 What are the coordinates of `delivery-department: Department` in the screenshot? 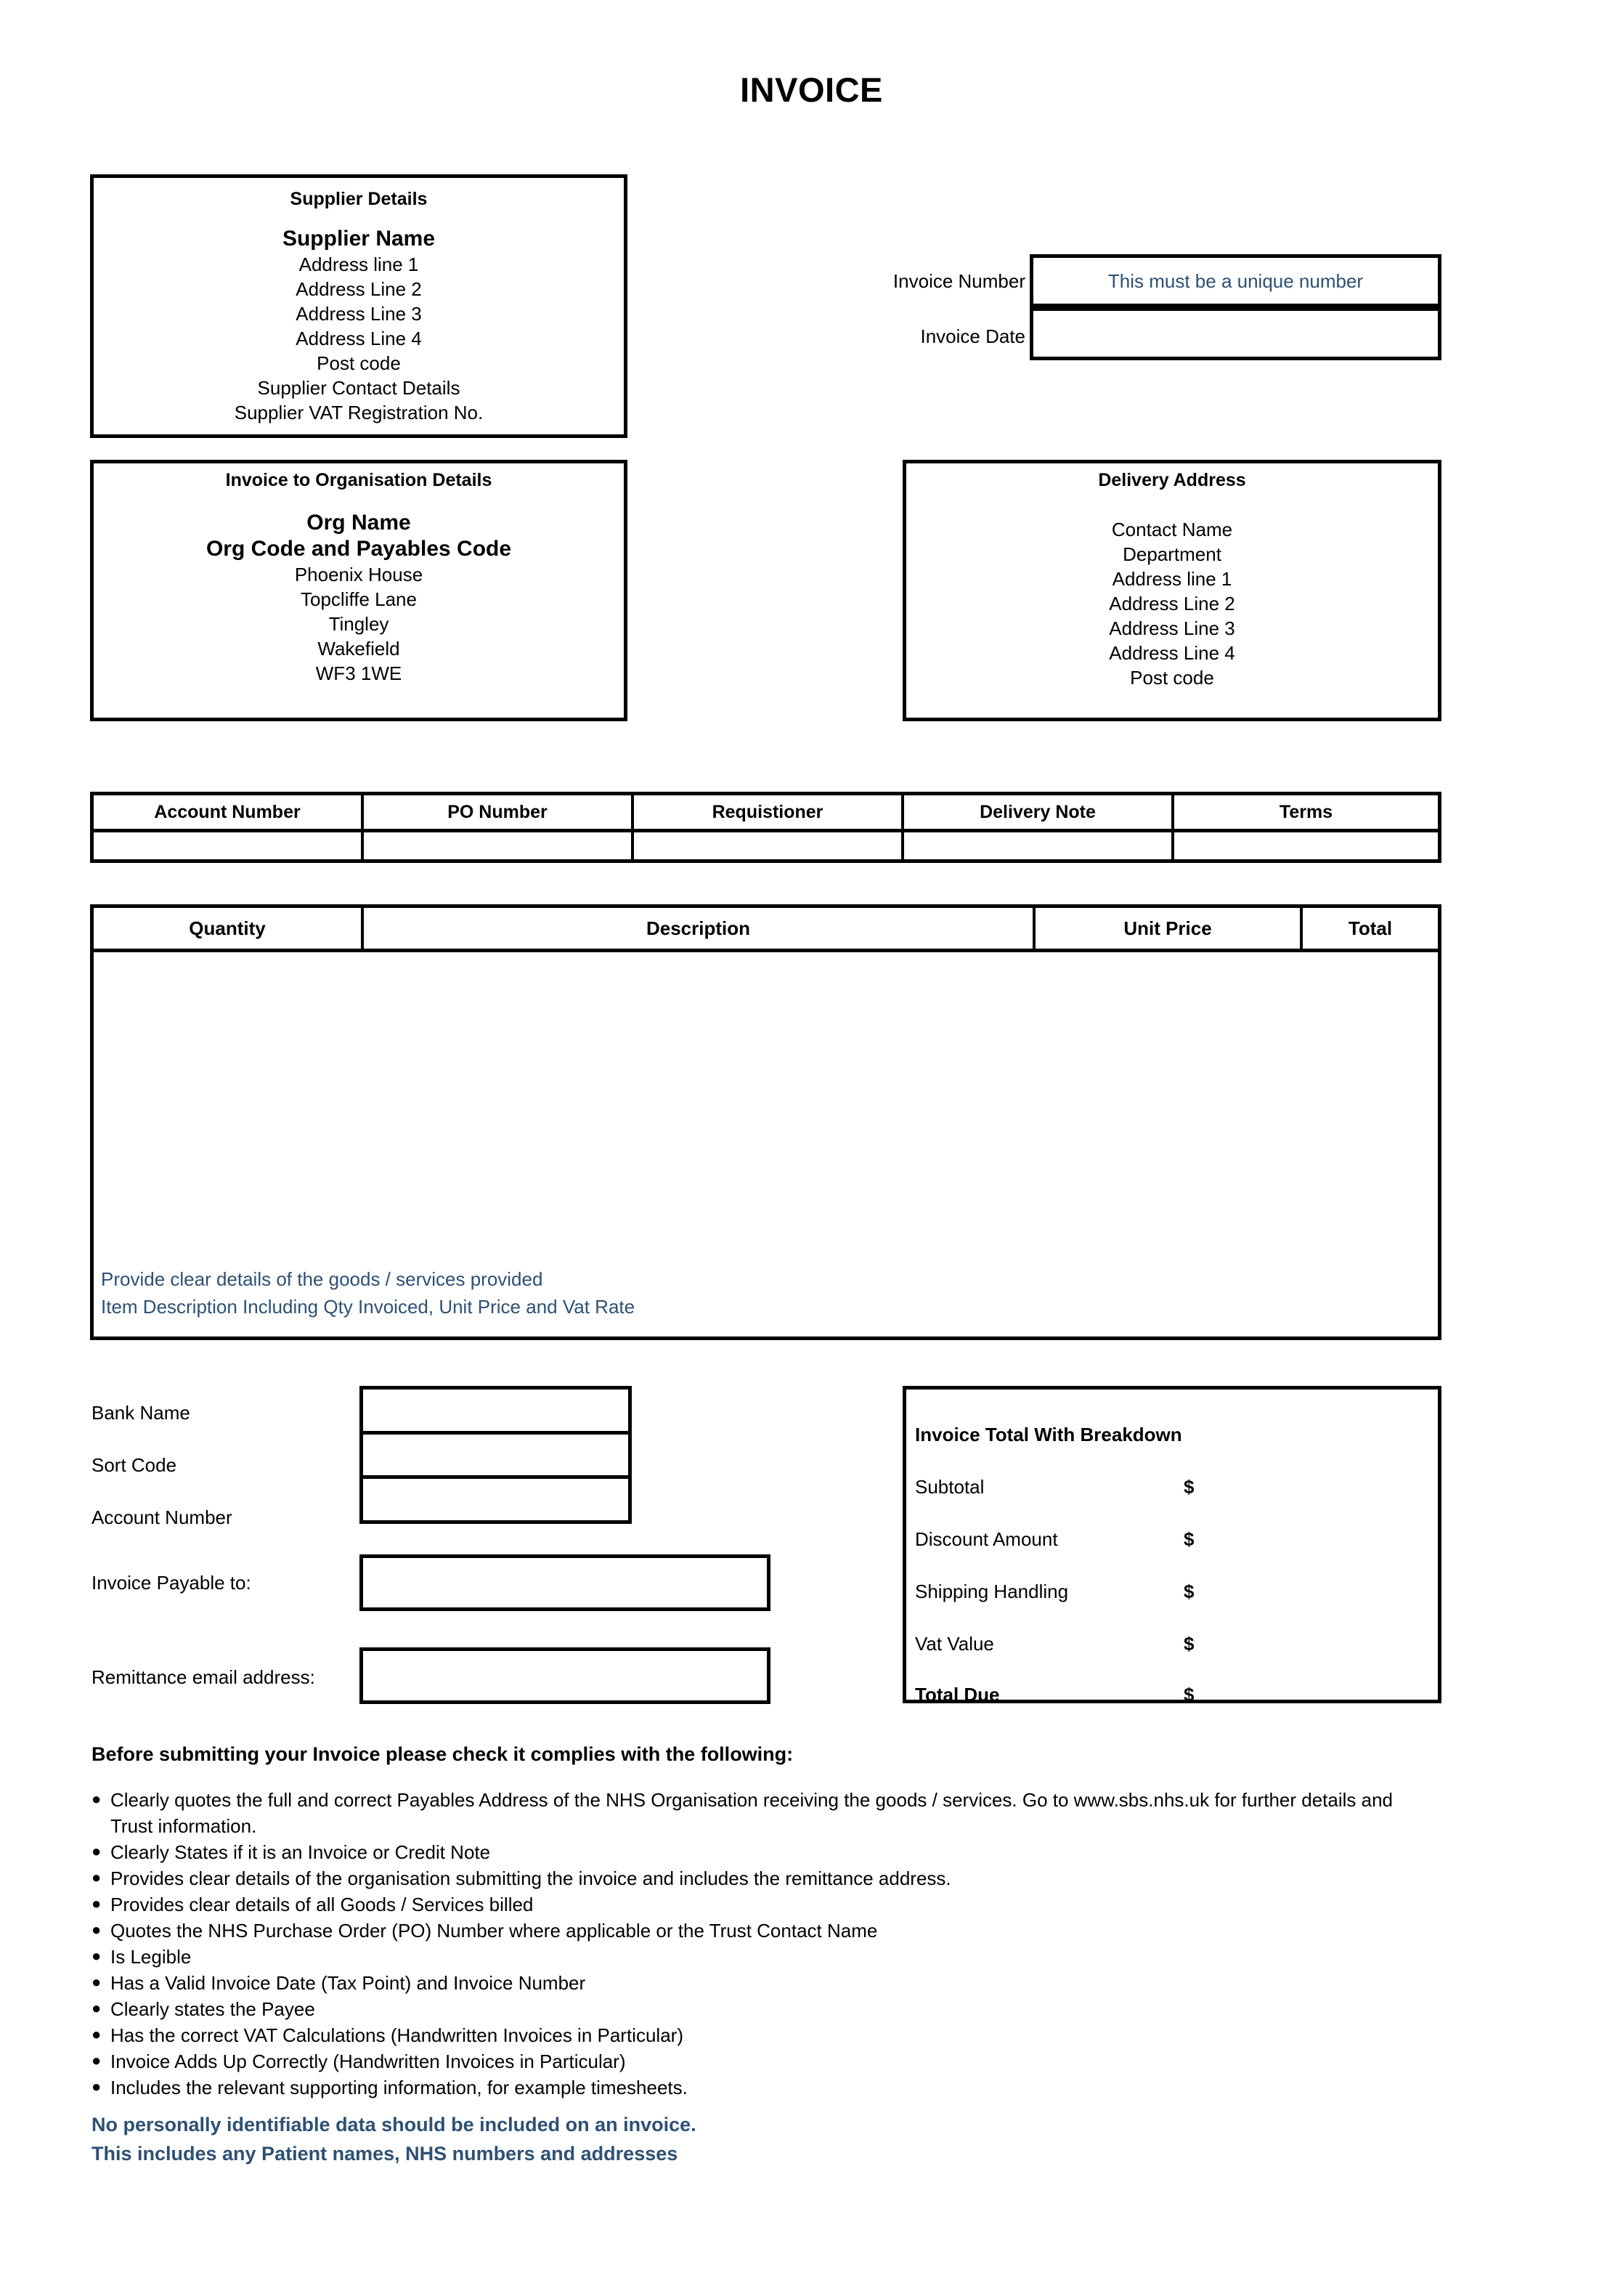 It's located at (1172, 554).